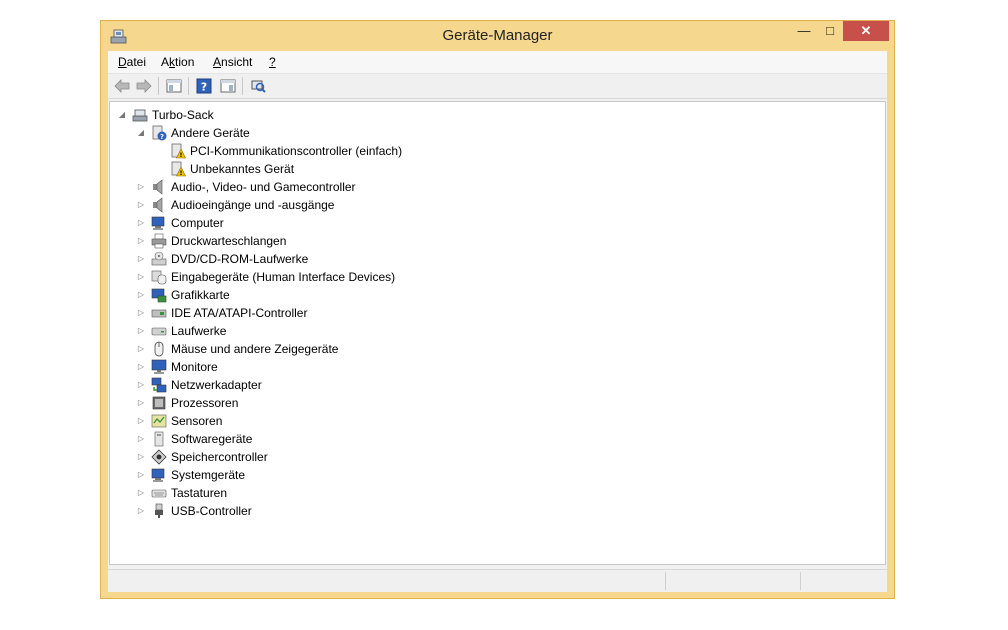 Image resolution: width=1008 pixels, height=630 pixels. What do you see at coordinates (255, 349) in the screenshot?
I see `tree-item-label: Mäuse und andere Zeigegeräte` at bounding box center [255, 349].